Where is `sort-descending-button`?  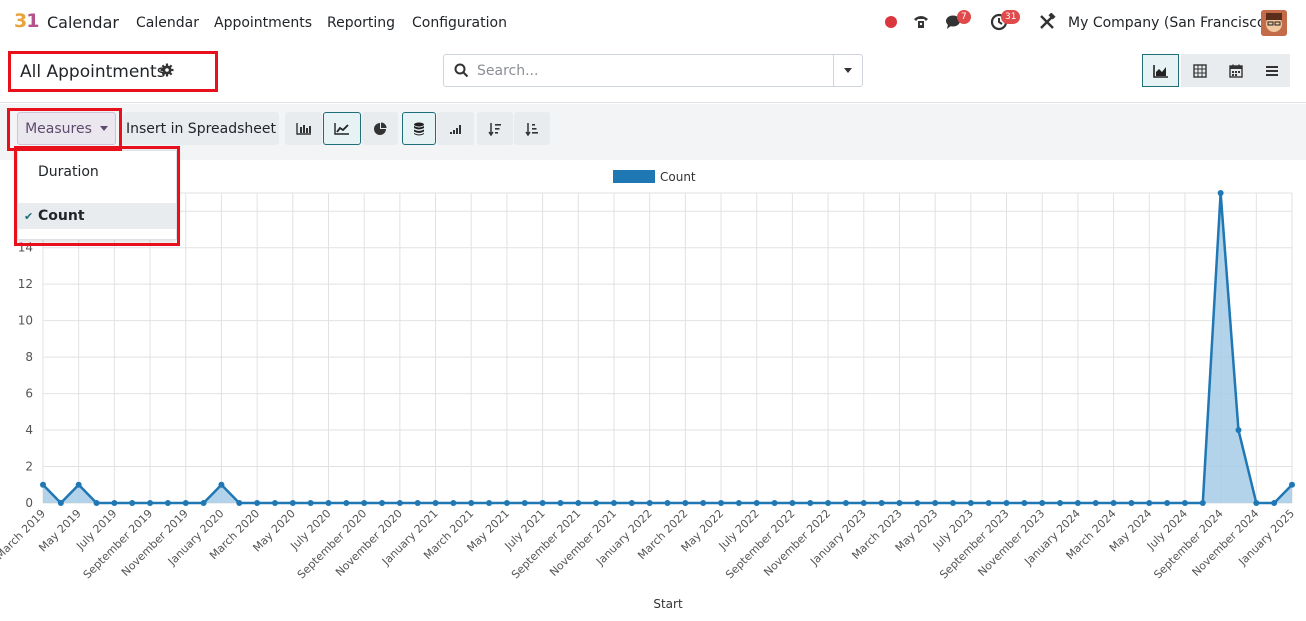
sort-descending-button is located at coordinates (495, 128).